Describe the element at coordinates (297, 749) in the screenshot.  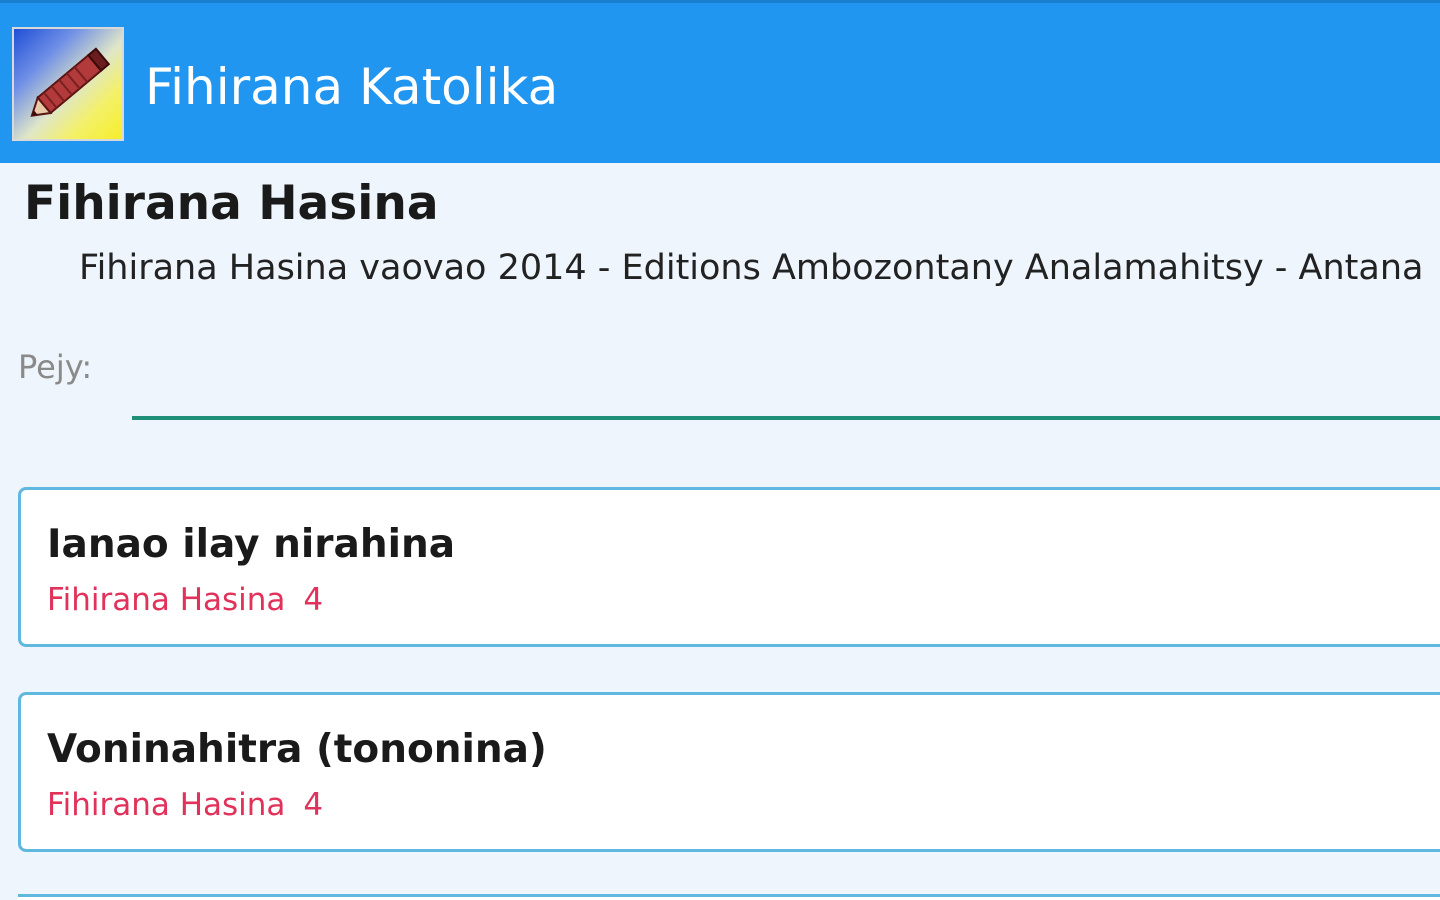
I see `song-title: Voninahitra (tononina)` at that location.